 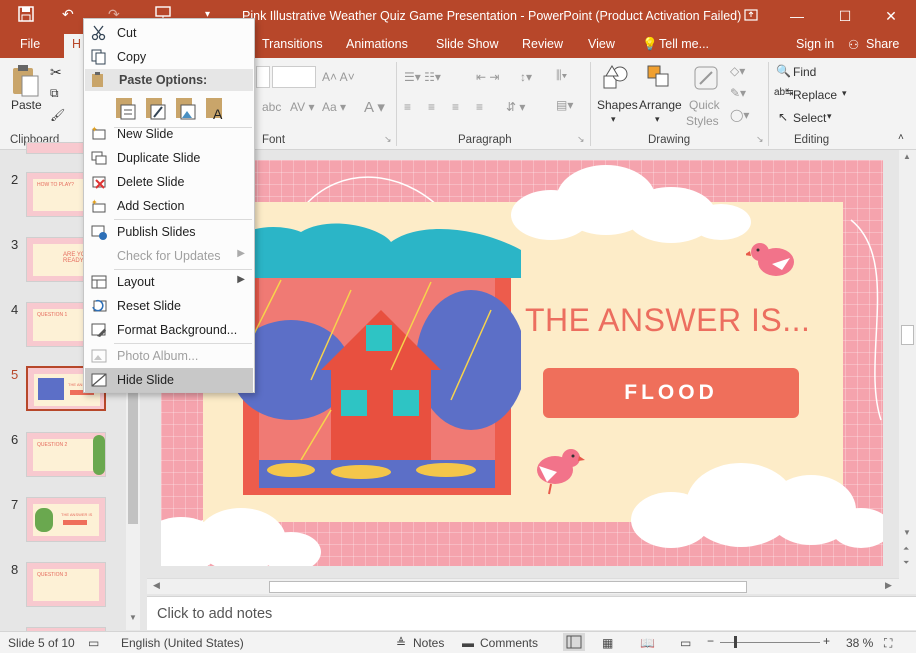 What do you see at coordinates (338, 77) in the screenshot?
I see `increase-font-icon: A˄ A˅` at bounding box center [338, 77].